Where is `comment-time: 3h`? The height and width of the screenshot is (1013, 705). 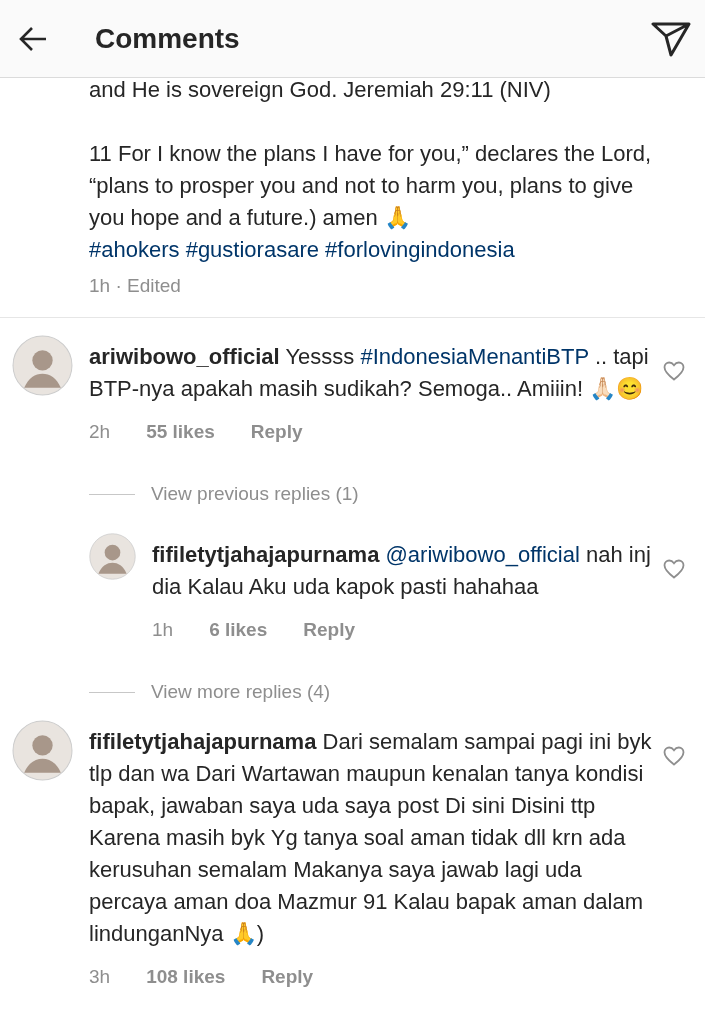
comment-time: 3h is located at coordinates (100, 977).